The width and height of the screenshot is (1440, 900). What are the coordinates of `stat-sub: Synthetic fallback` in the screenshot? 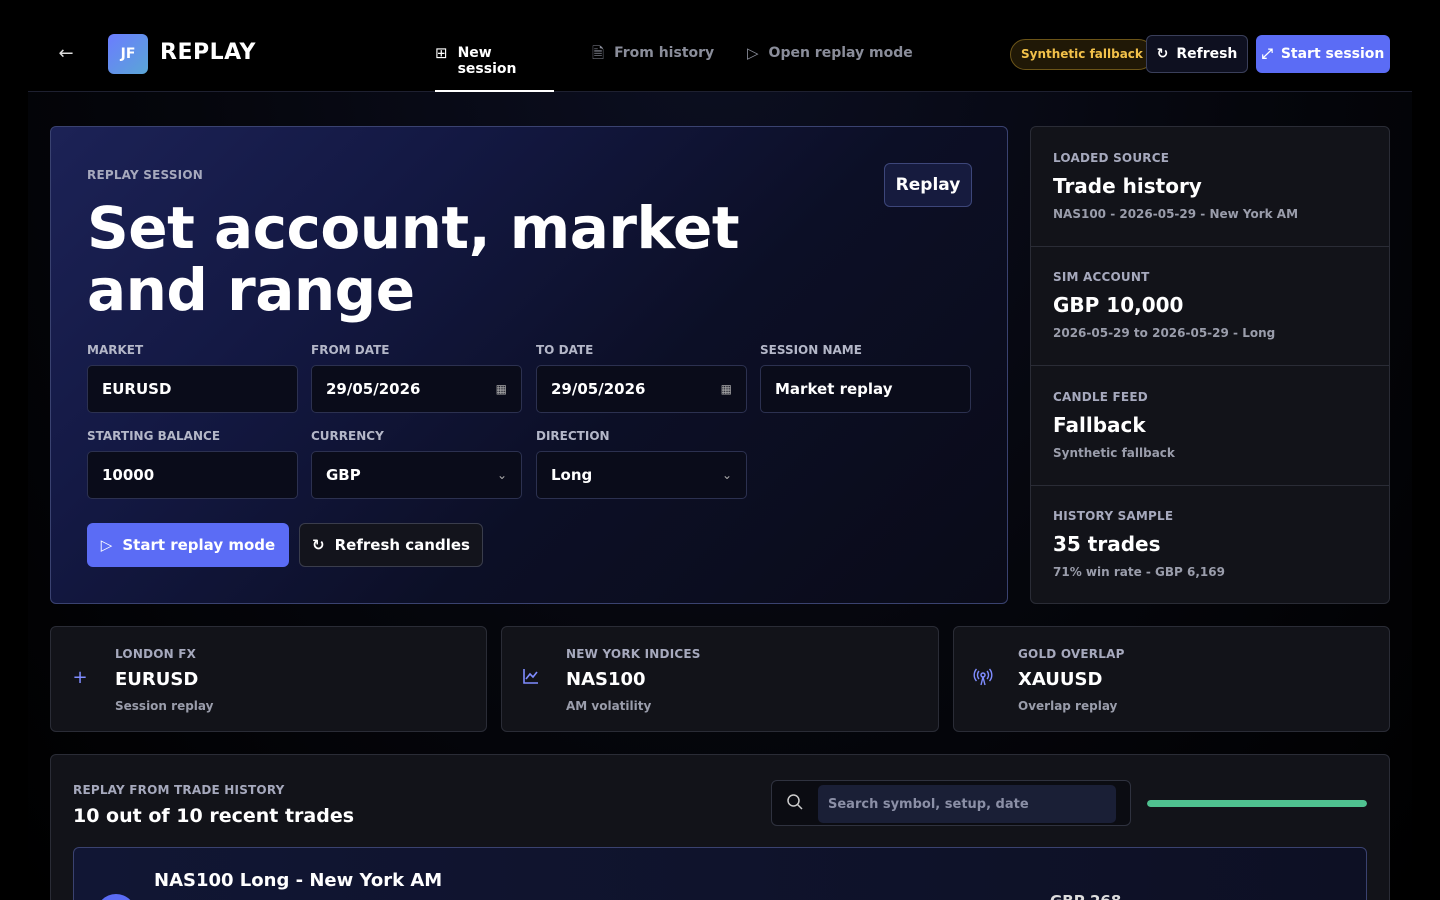 It's located at (1114, 453).